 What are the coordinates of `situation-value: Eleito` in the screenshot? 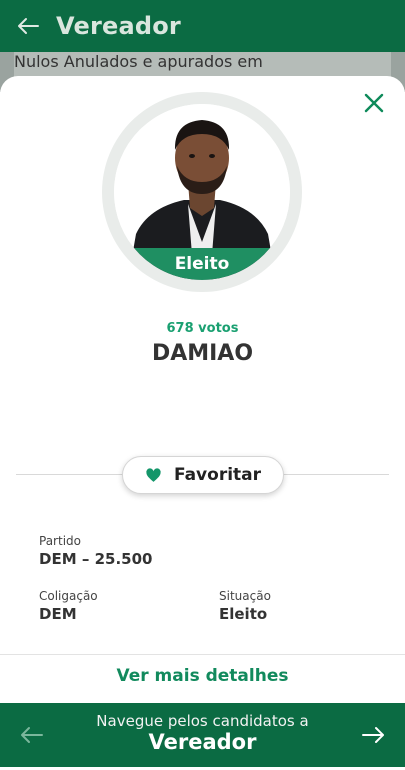 It's located at (243, 614).